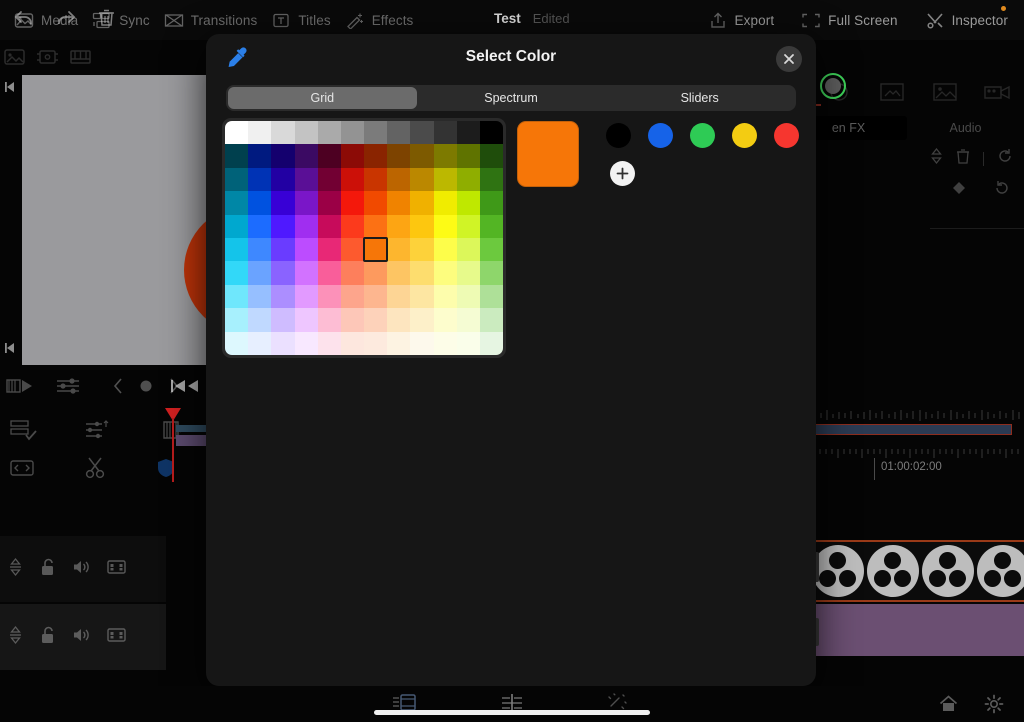 The image size is (1024, 722). What do you see at coordinates (548, 154) in the screenshot?
I see `current-color-swatch` at bounding box center [548, 154].